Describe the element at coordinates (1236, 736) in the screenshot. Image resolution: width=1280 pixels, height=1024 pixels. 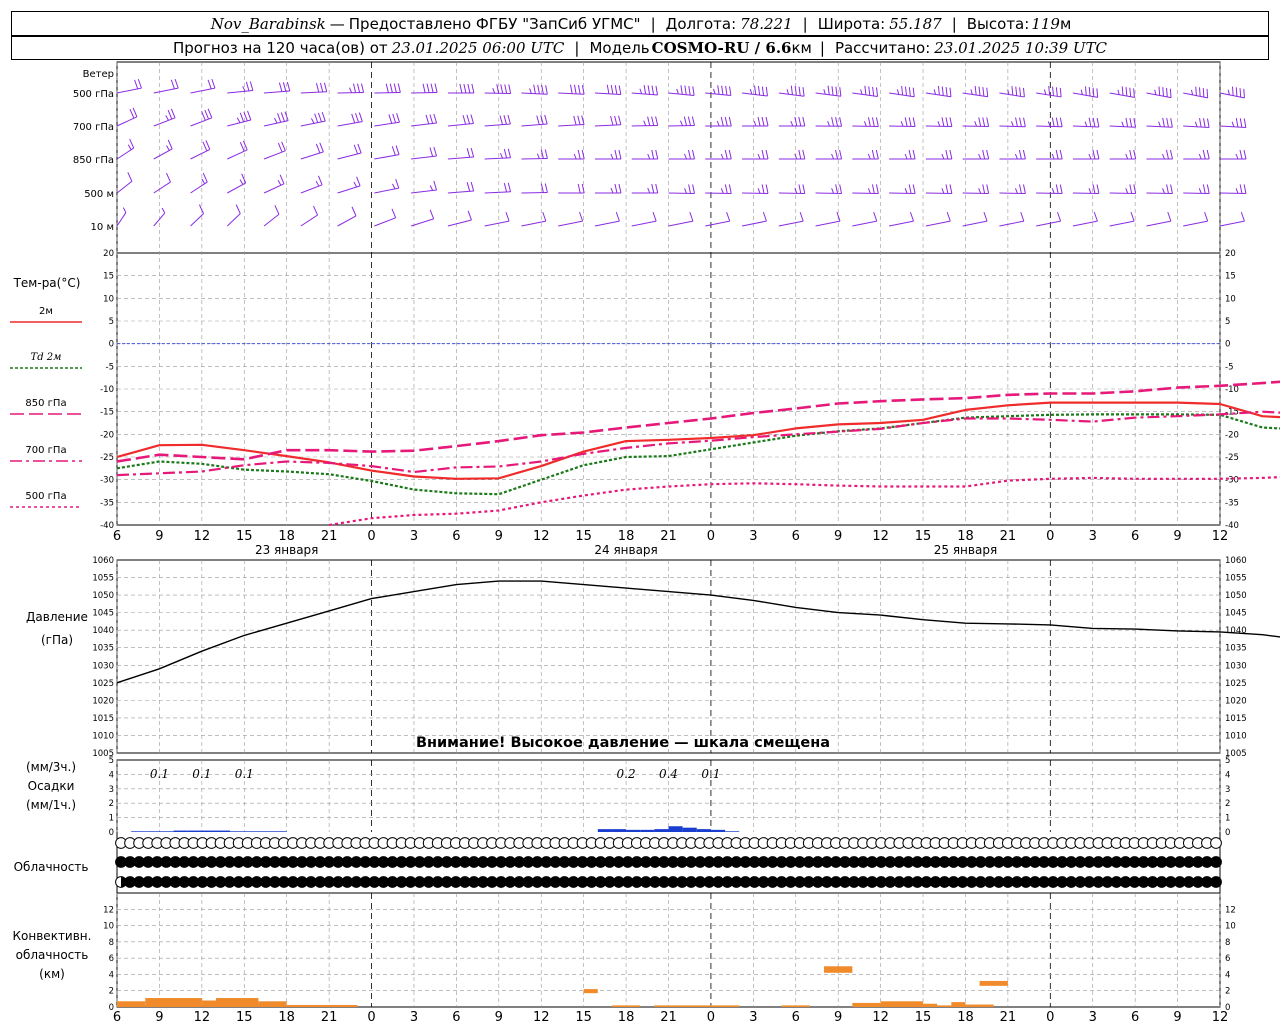
I see `pressure-ytick-right: 1010` at that location.